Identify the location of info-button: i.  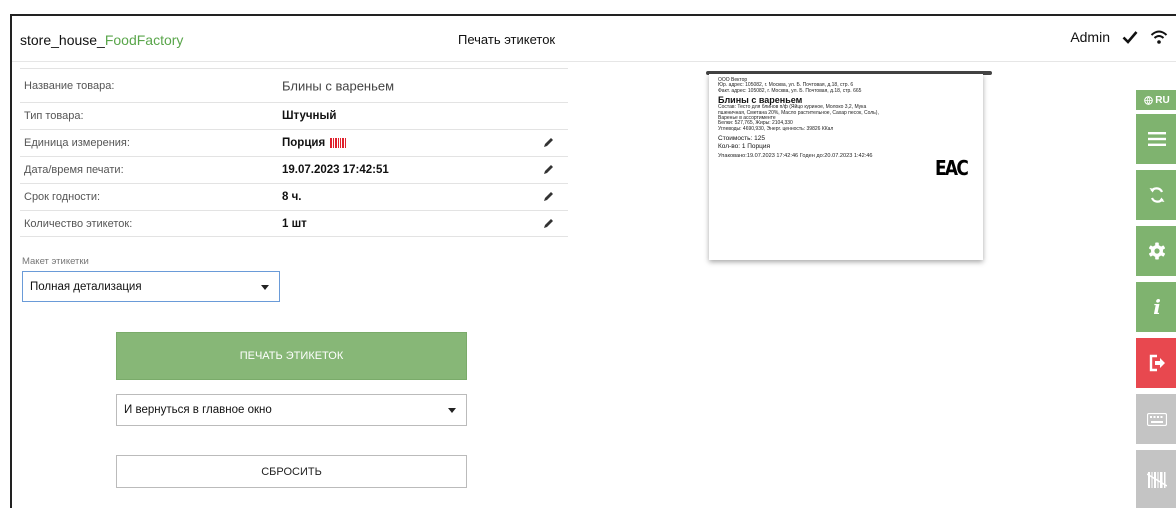
(1156, 307).